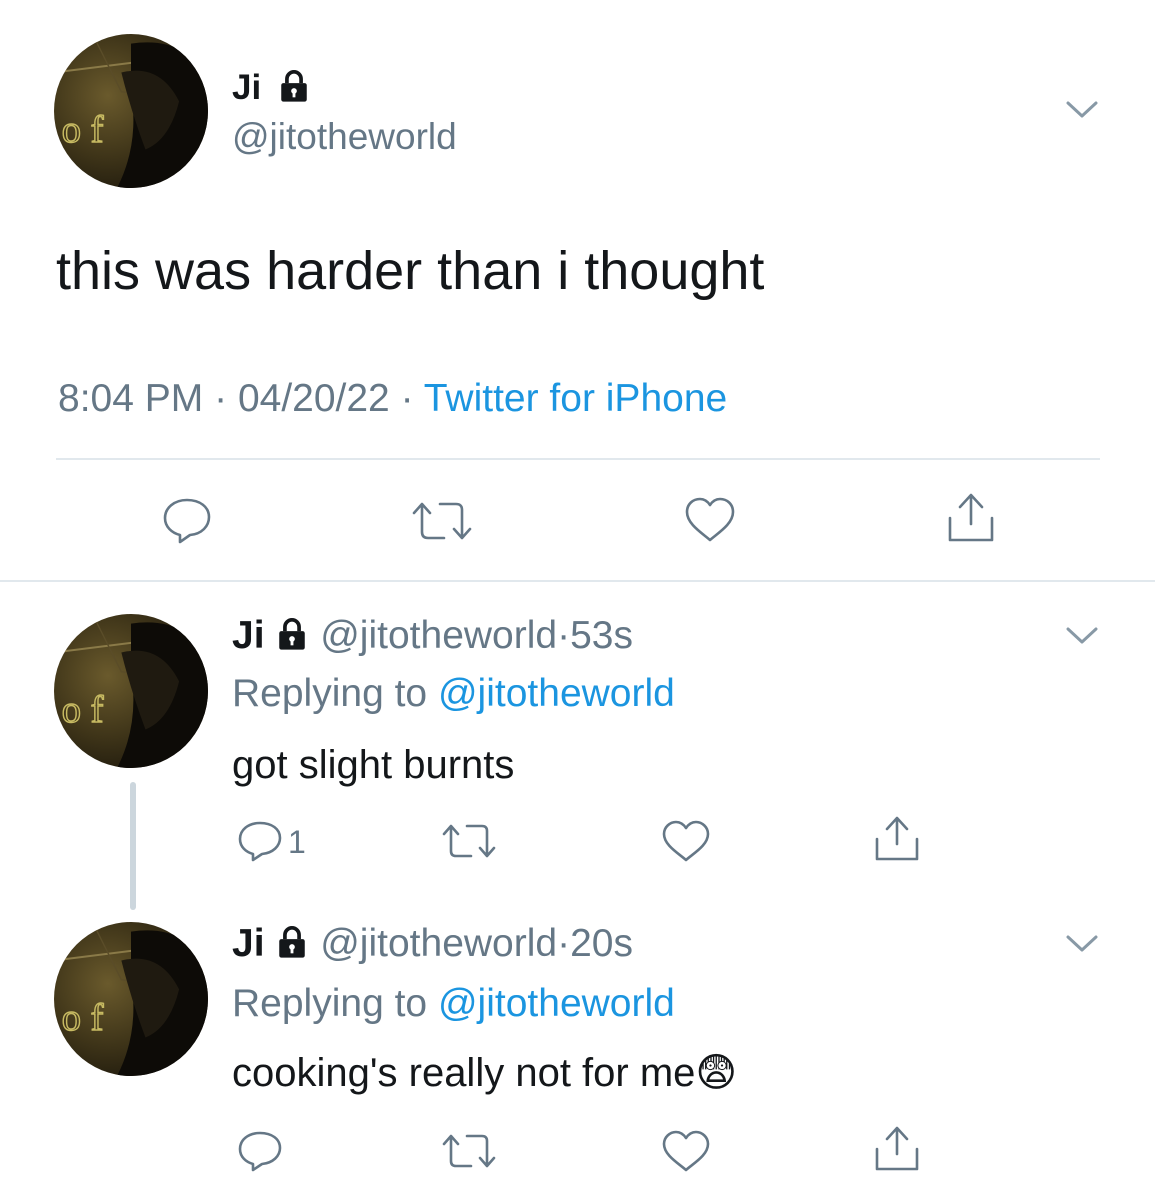  I want to click on reply-header: Ji @jitotheworld·53s, so click(432, 636).